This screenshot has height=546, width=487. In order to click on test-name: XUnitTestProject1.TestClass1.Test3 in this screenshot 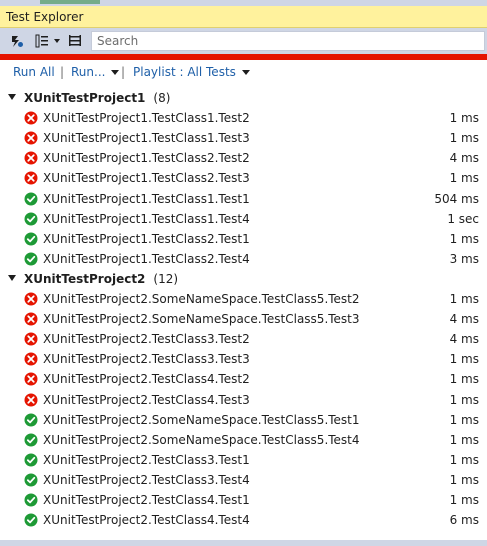, I will do `click(146, 138)`.